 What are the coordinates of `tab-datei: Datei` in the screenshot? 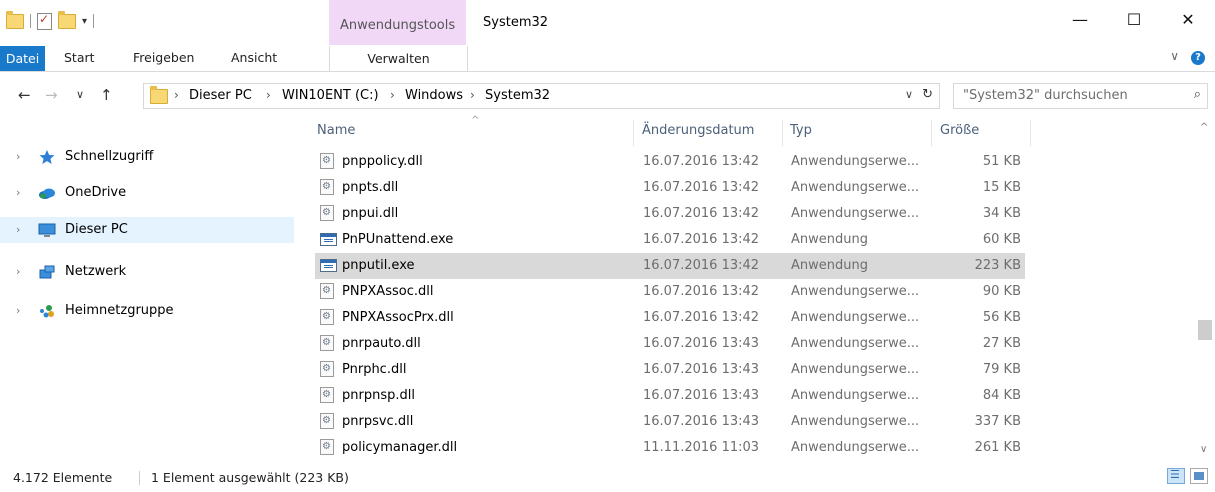 It's located at (22, 58).